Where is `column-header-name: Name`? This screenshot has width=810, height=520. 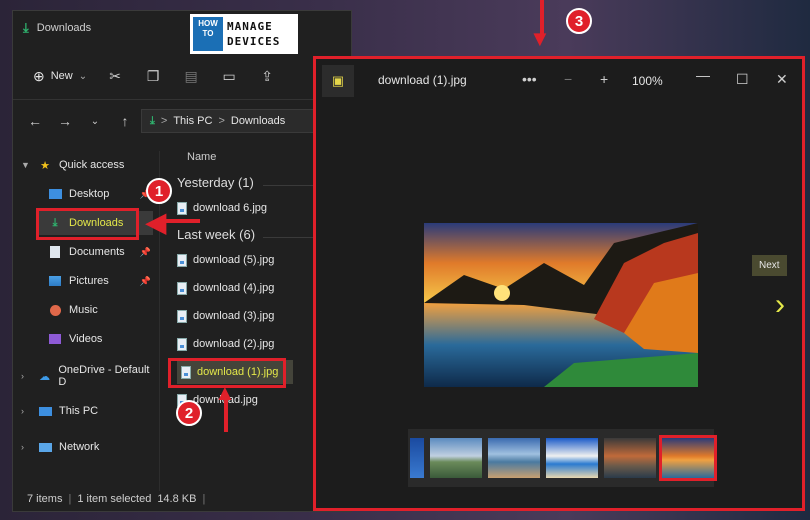 column-header-name: Name is located at coordinates (201, 157).